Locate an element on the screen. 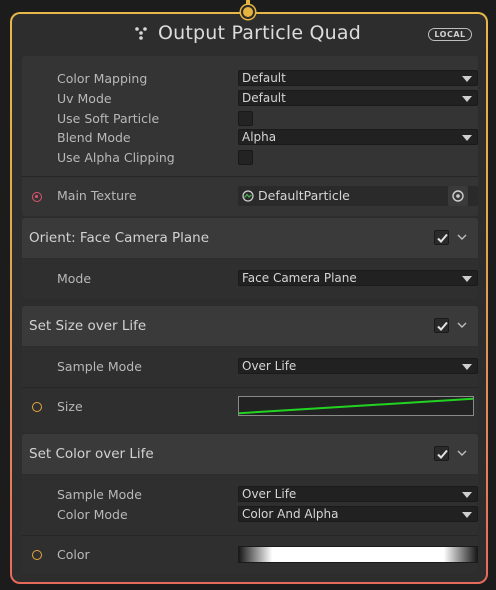 The height and width of the screenshot is (590, 496). use-alpha-clipping-label: Use Alpha Clipping is located at coordinates (116, 157).